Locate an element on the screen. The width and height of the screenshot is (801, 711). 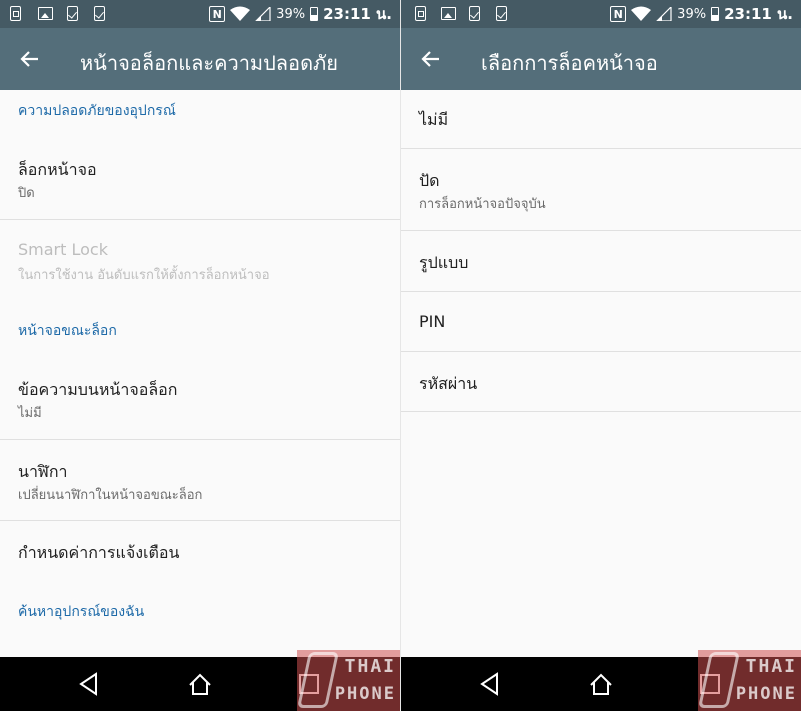
lock-option-none: ไม่มี is located at coordinates (601, 119).